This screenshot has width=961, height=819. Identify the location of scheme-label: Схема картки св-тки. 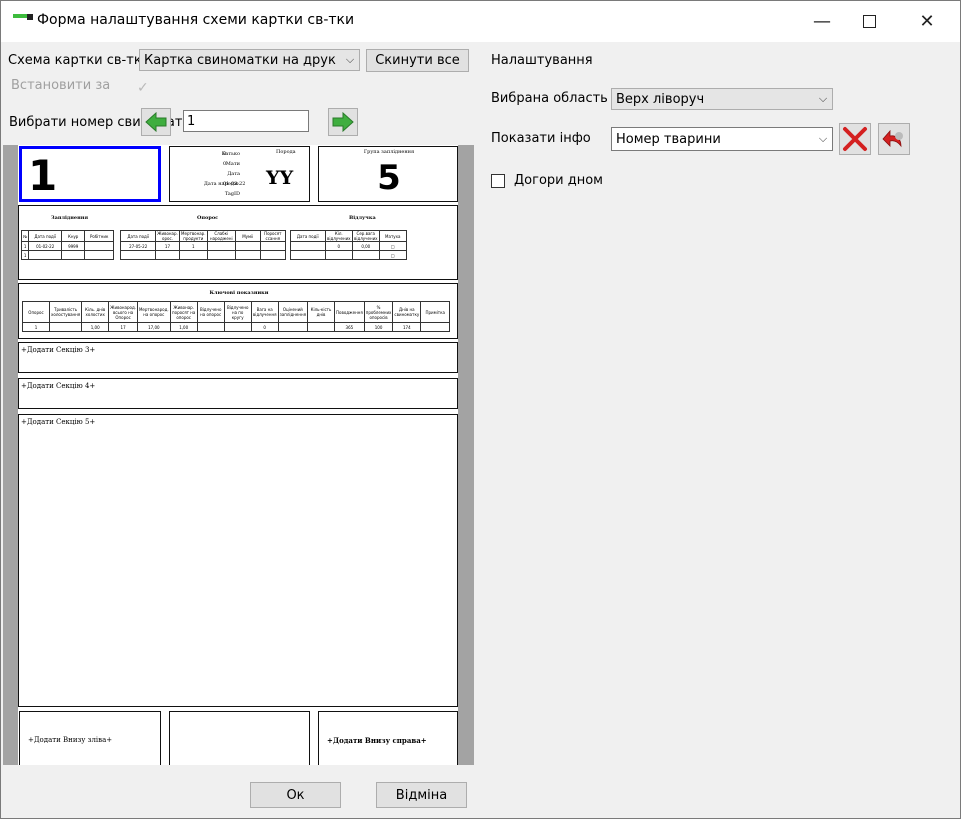
(79, 60).